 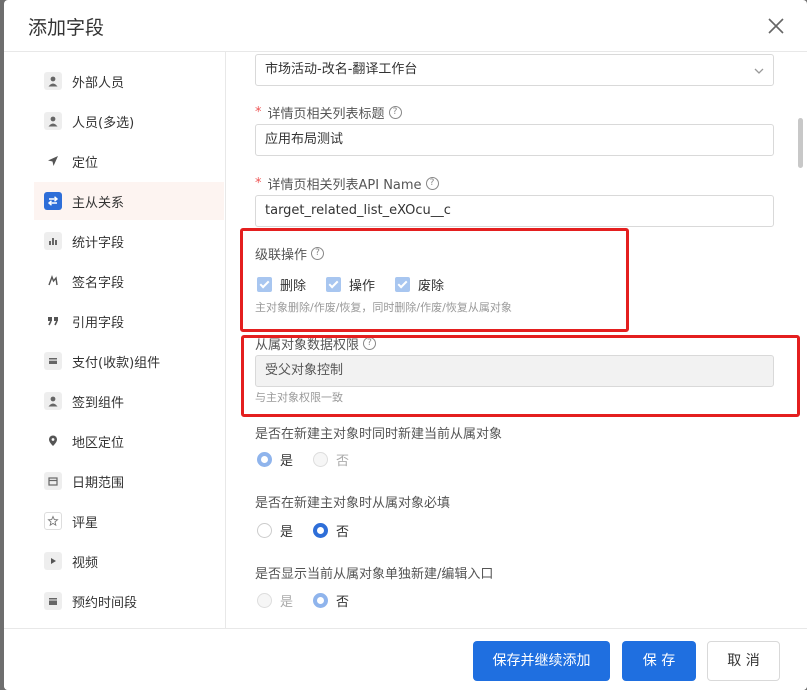 I want to click on sidebar-item-reference: 引用字段, so click(x=129, y=321).